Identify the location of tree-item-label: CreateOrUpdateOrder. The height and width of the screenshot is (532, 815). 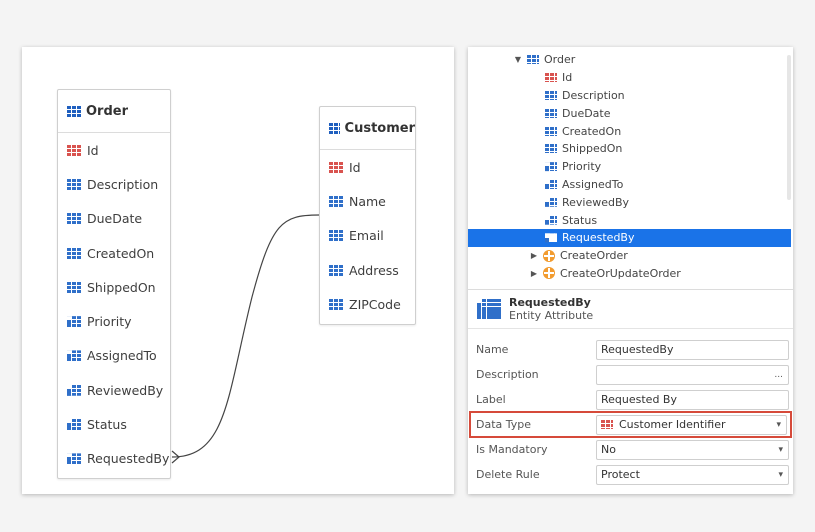
(620, 273).